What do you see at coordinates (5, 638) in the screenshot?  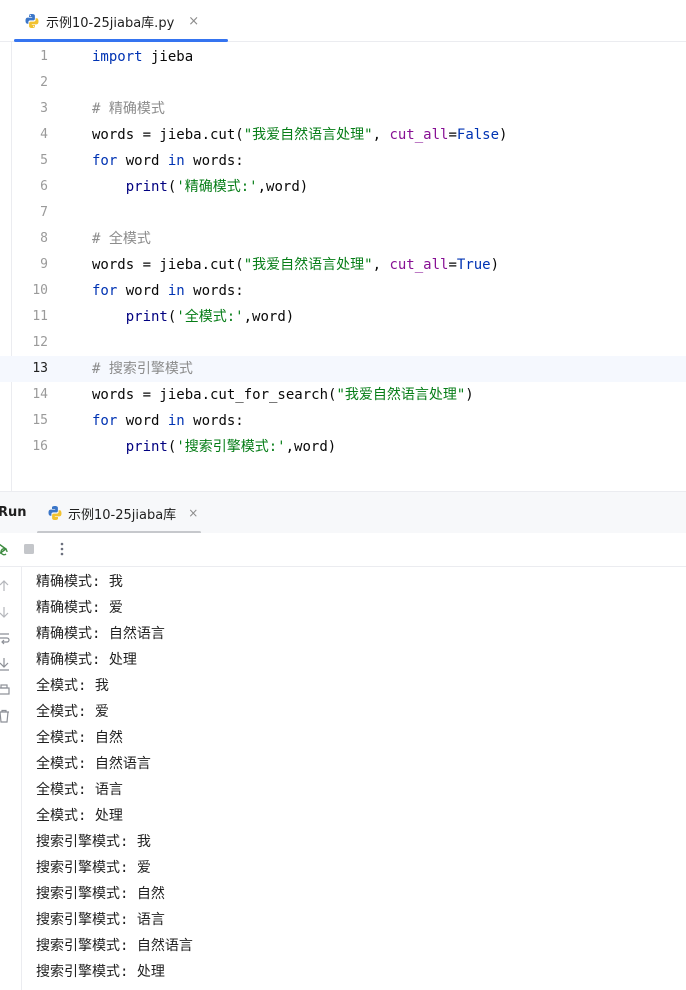 I see `soft-wrap-icon` at bounding box center [5, 638].